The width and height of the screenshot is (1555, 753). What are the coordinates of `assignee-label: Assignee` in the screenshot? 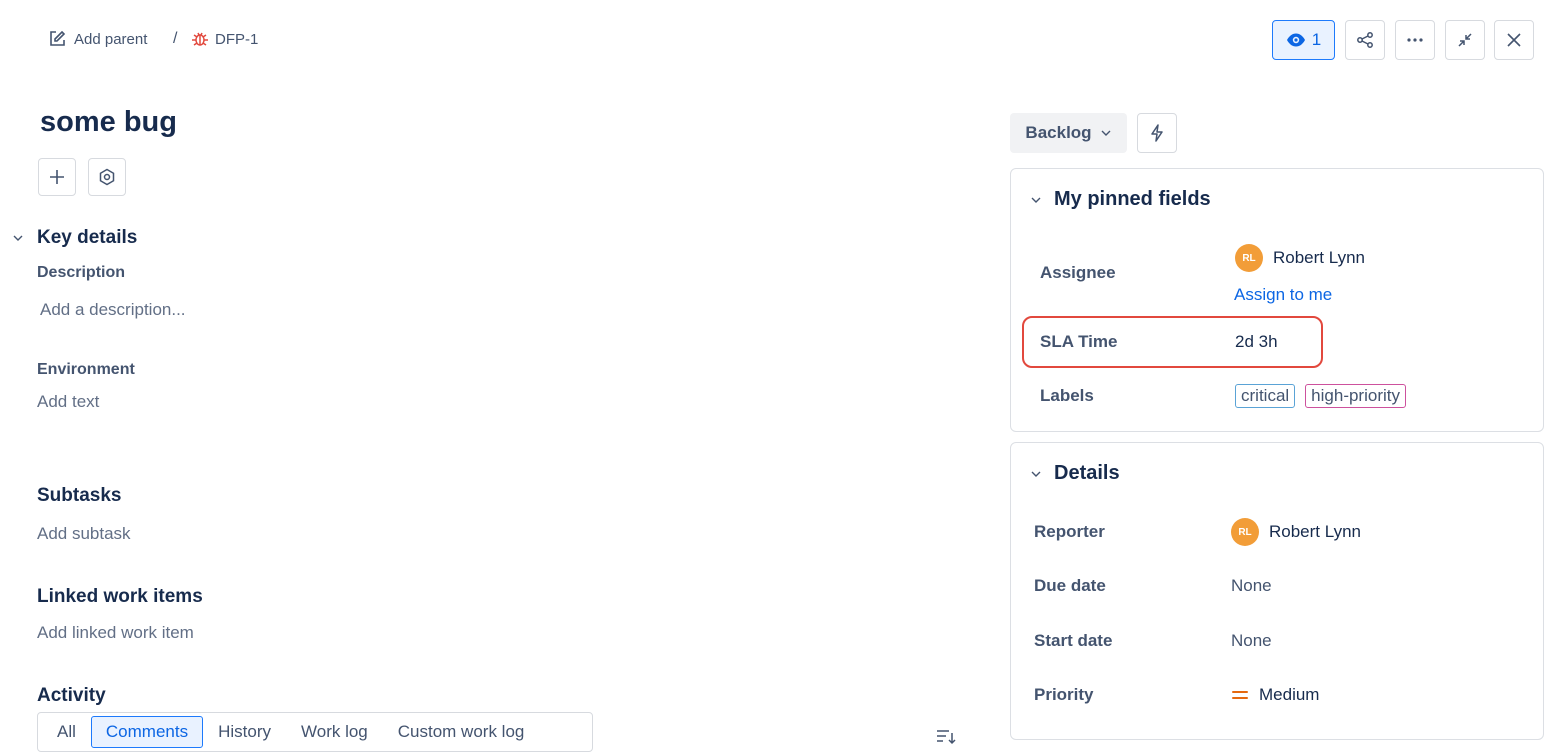 It's located at (1078, 272).